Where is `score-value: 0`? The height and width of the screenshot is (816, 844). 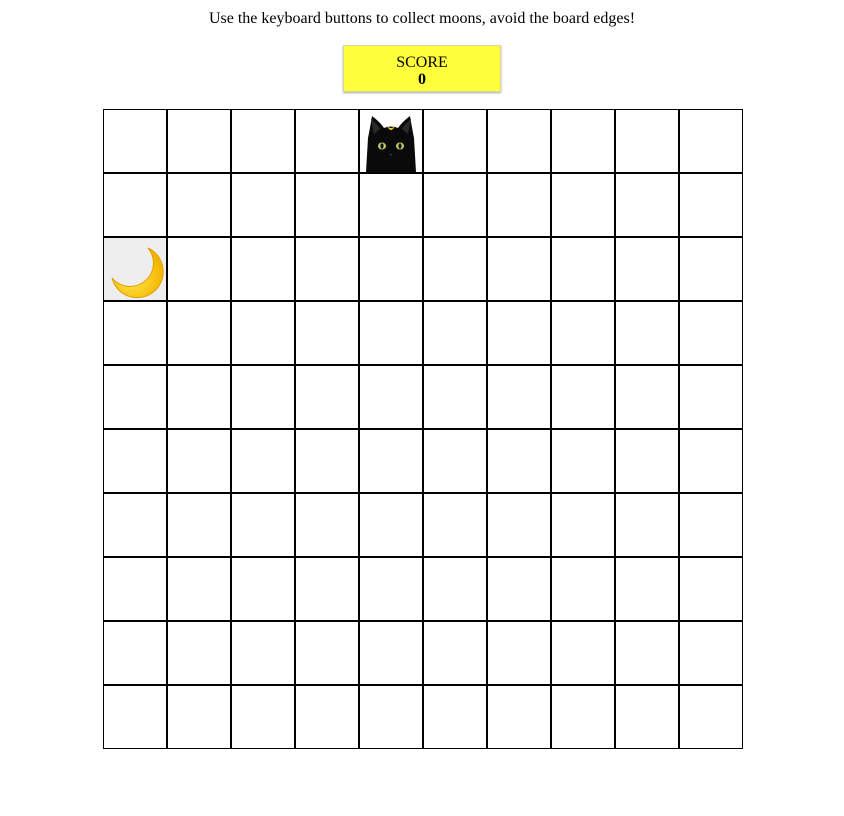
score-value: 0 is located at coordinates (422, 79).